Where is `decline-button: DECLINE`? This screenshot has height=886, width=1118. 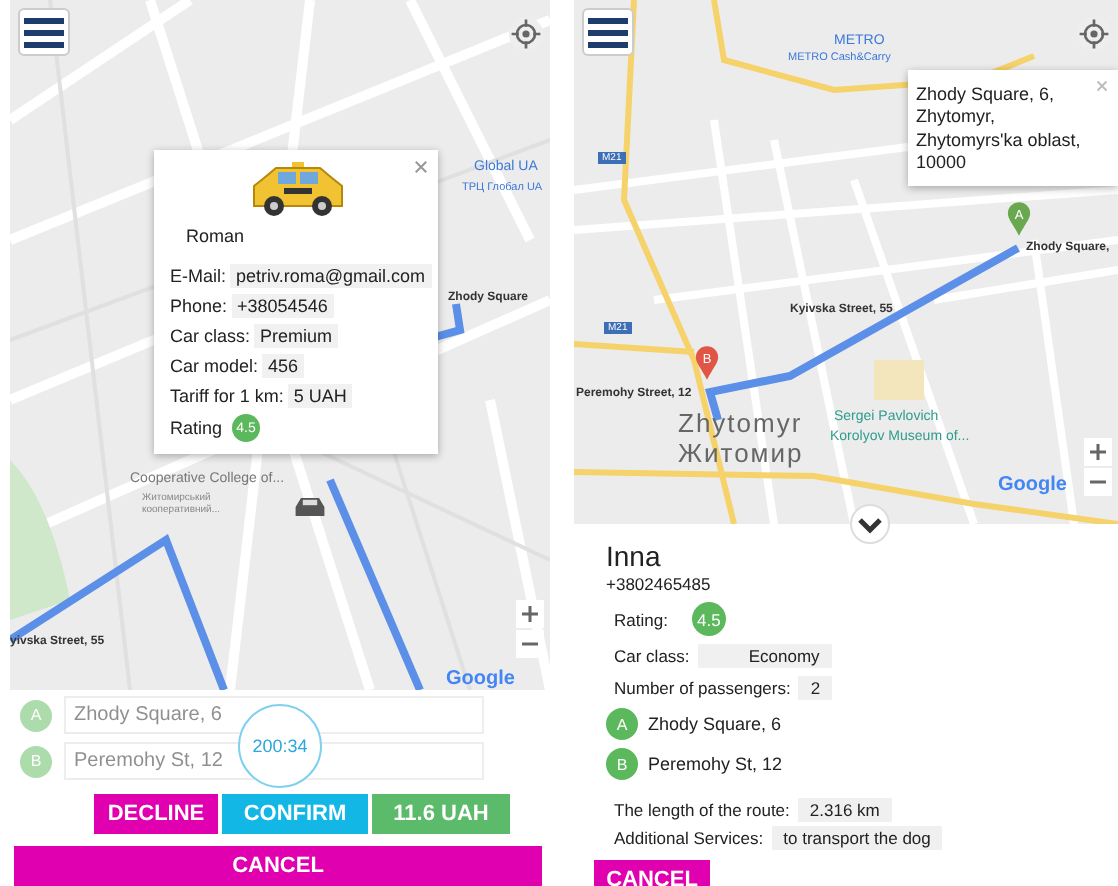
decline-button: DECLINE is located at coordinates (156, 814).